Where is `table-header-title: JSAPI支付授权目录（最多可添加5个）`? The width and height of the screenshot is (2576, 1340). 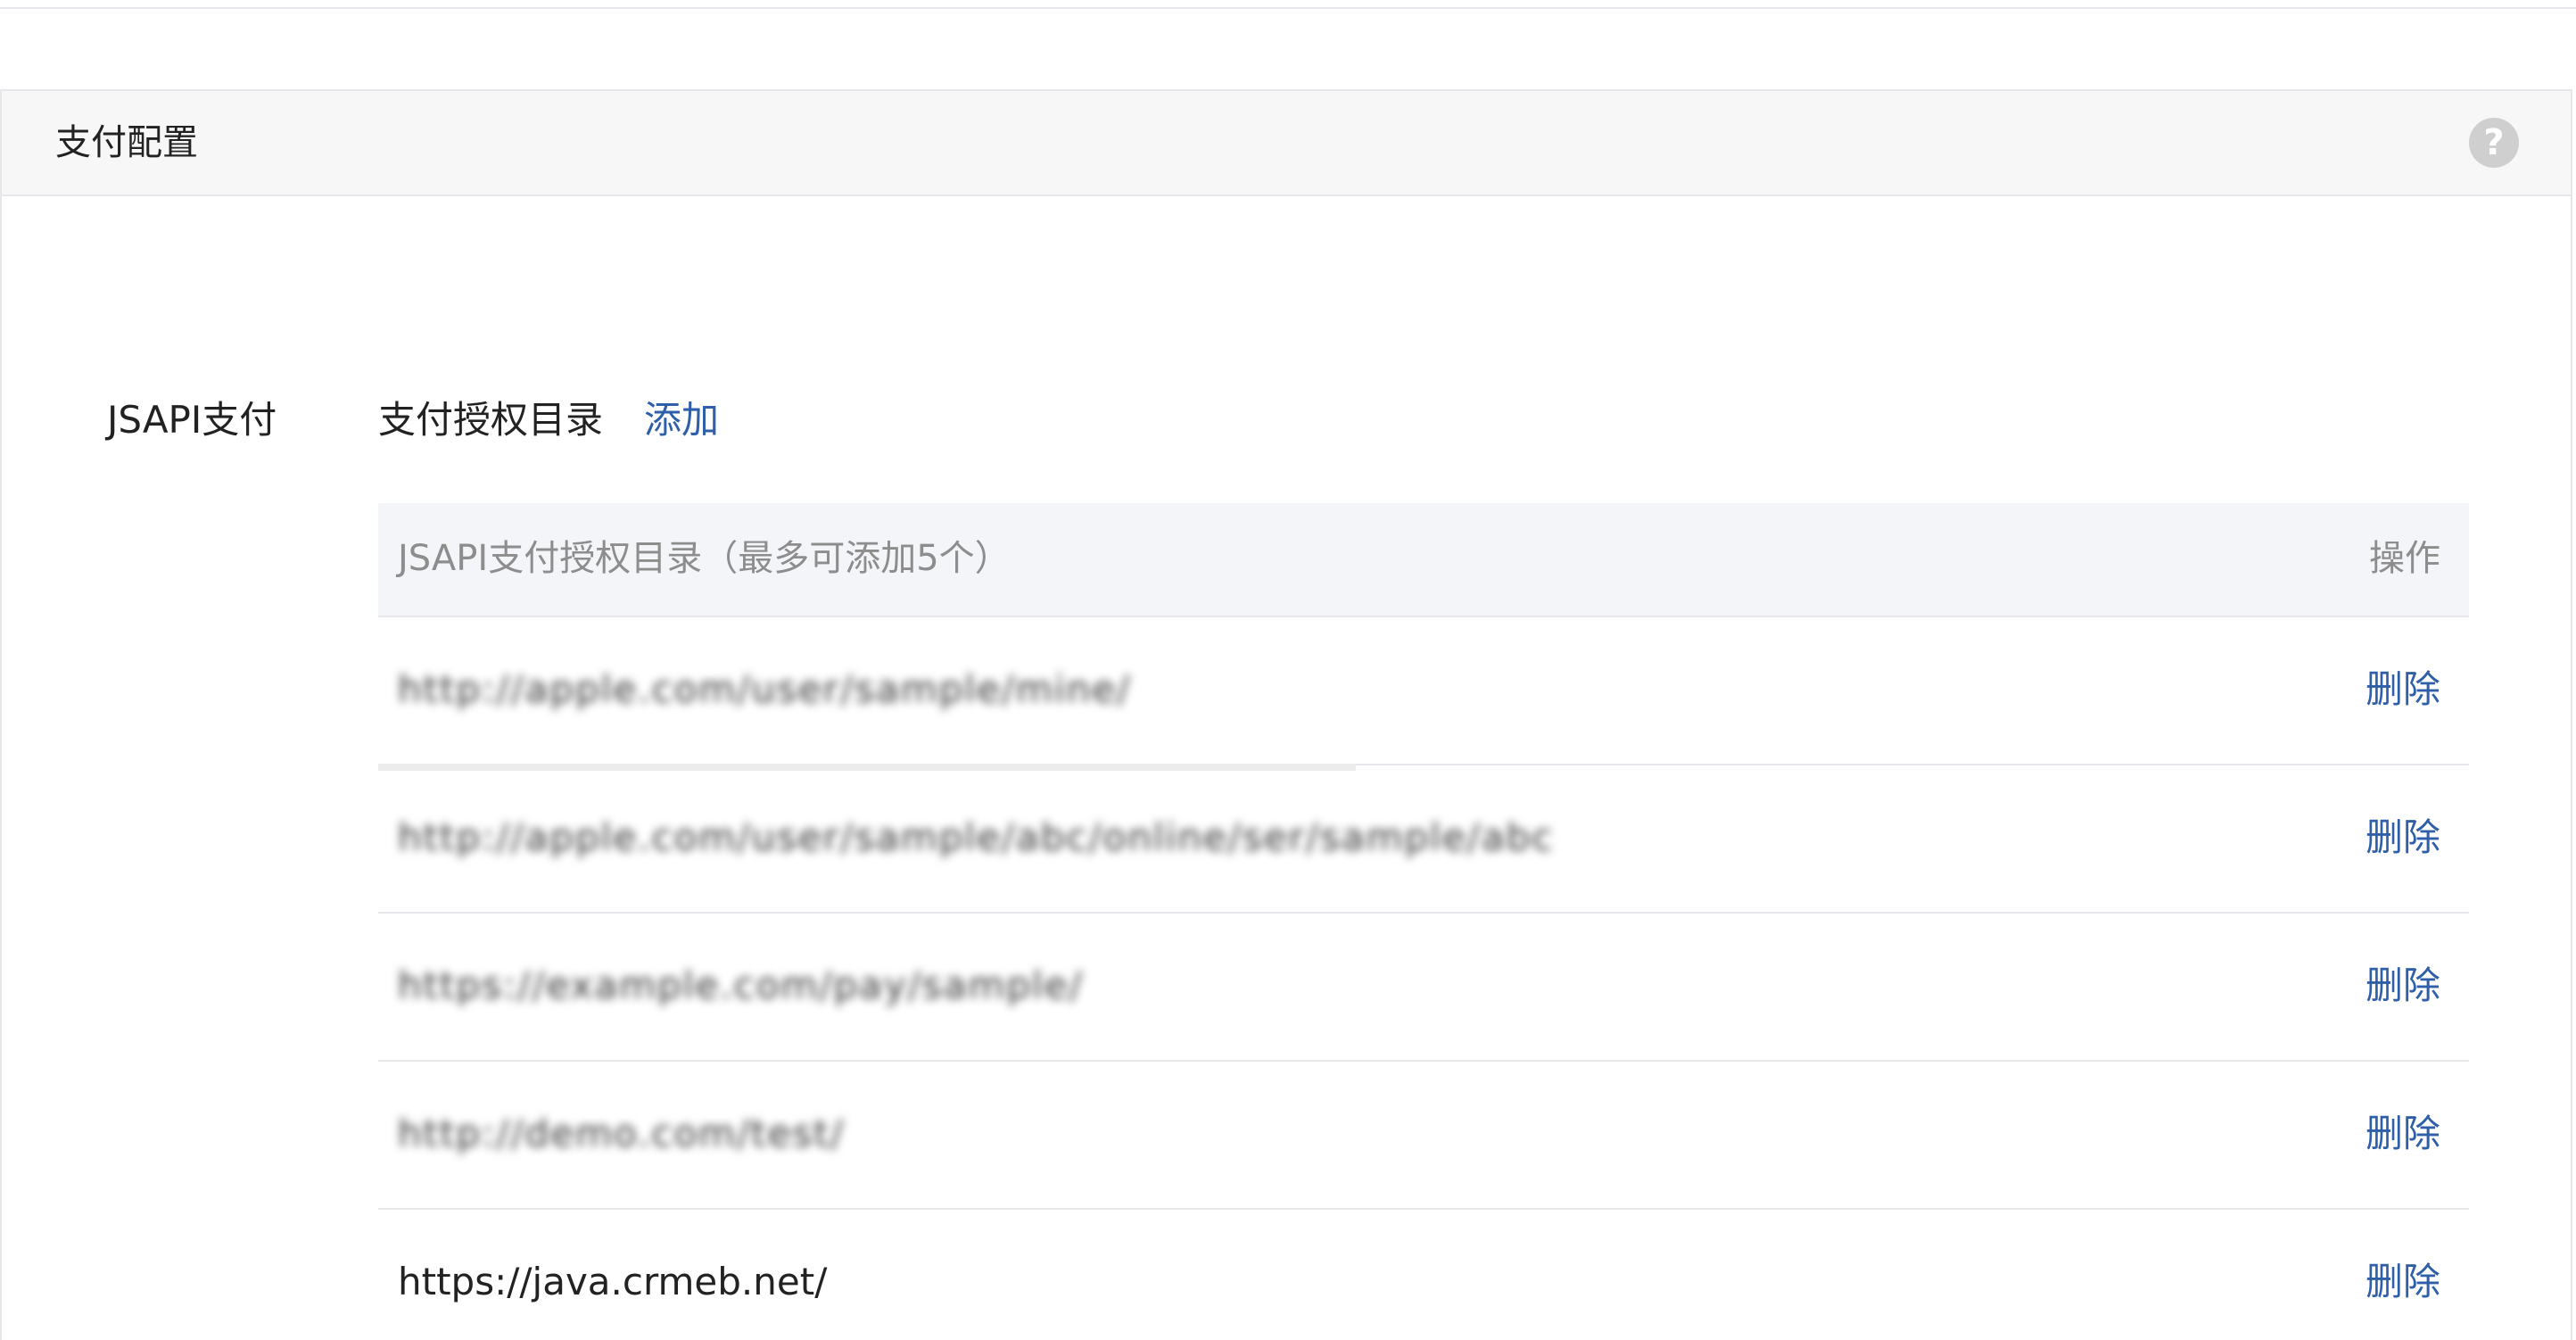
table-header-title: JSAPI支付授权目录（最多可添加5个） is located at coordinates (705, 558).